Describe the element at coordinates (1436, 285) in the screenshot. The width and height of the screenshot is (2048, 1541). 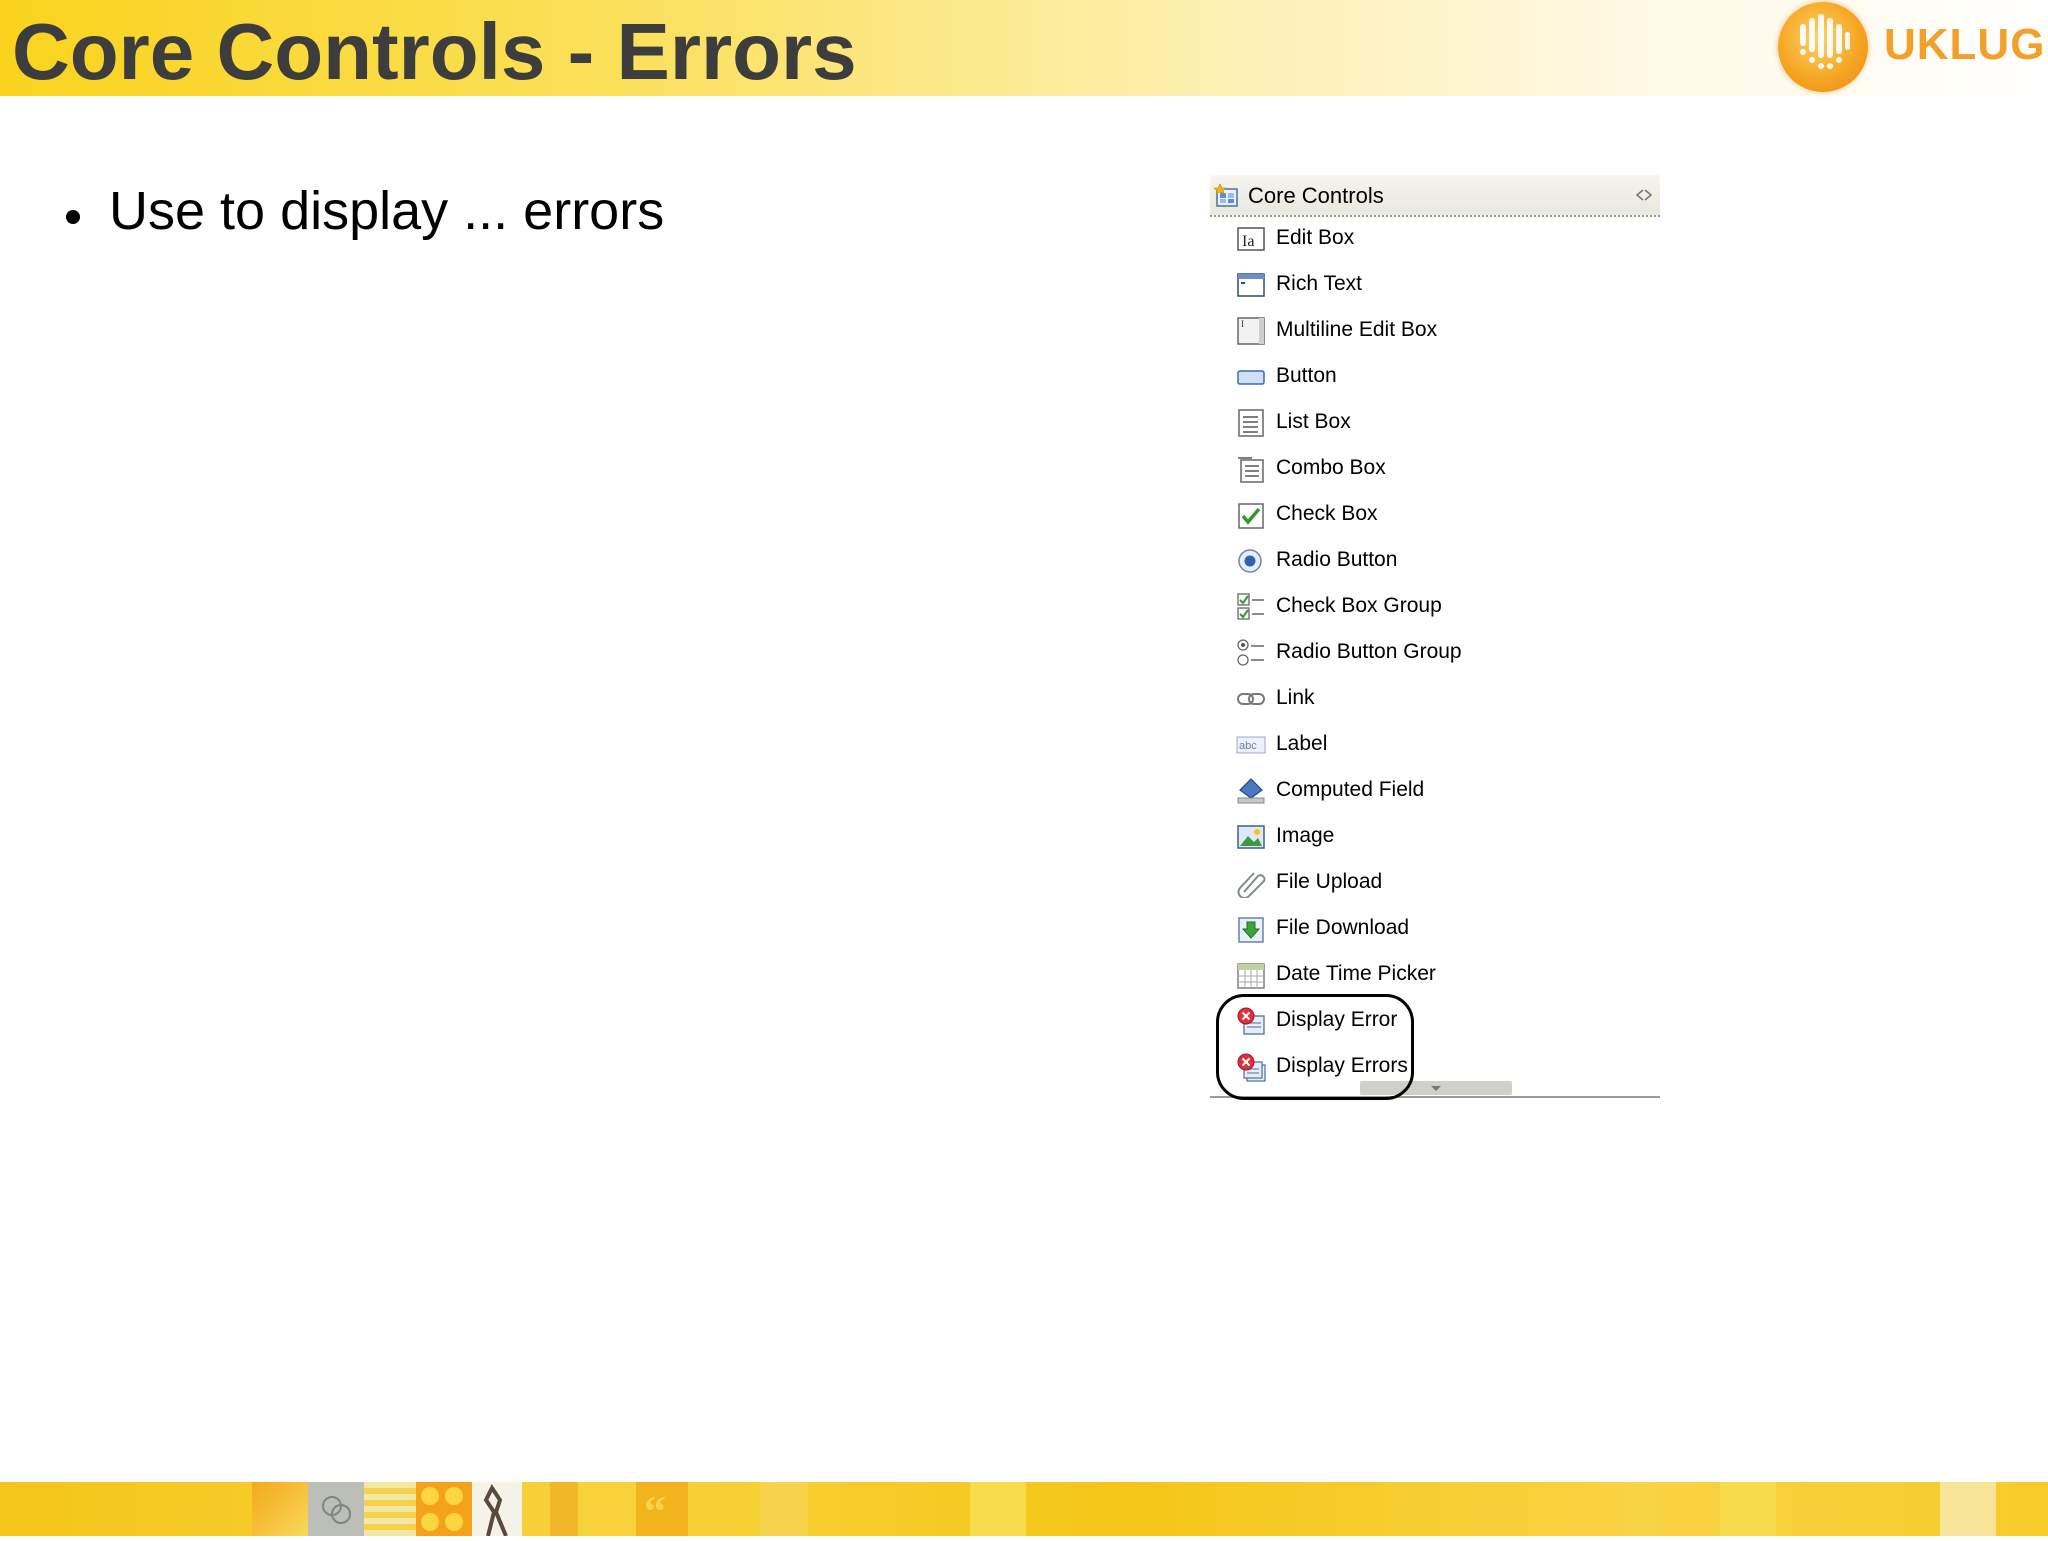
I see `palette-item-rich-text: Rich Text` at that location.